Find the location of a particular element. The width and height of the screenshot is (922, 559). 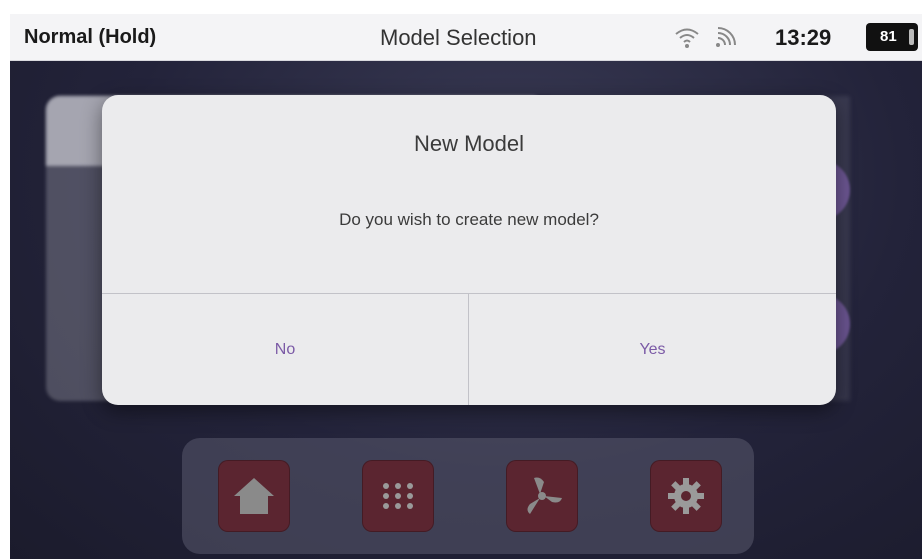

home-icon is located at coordinates (254, 496).